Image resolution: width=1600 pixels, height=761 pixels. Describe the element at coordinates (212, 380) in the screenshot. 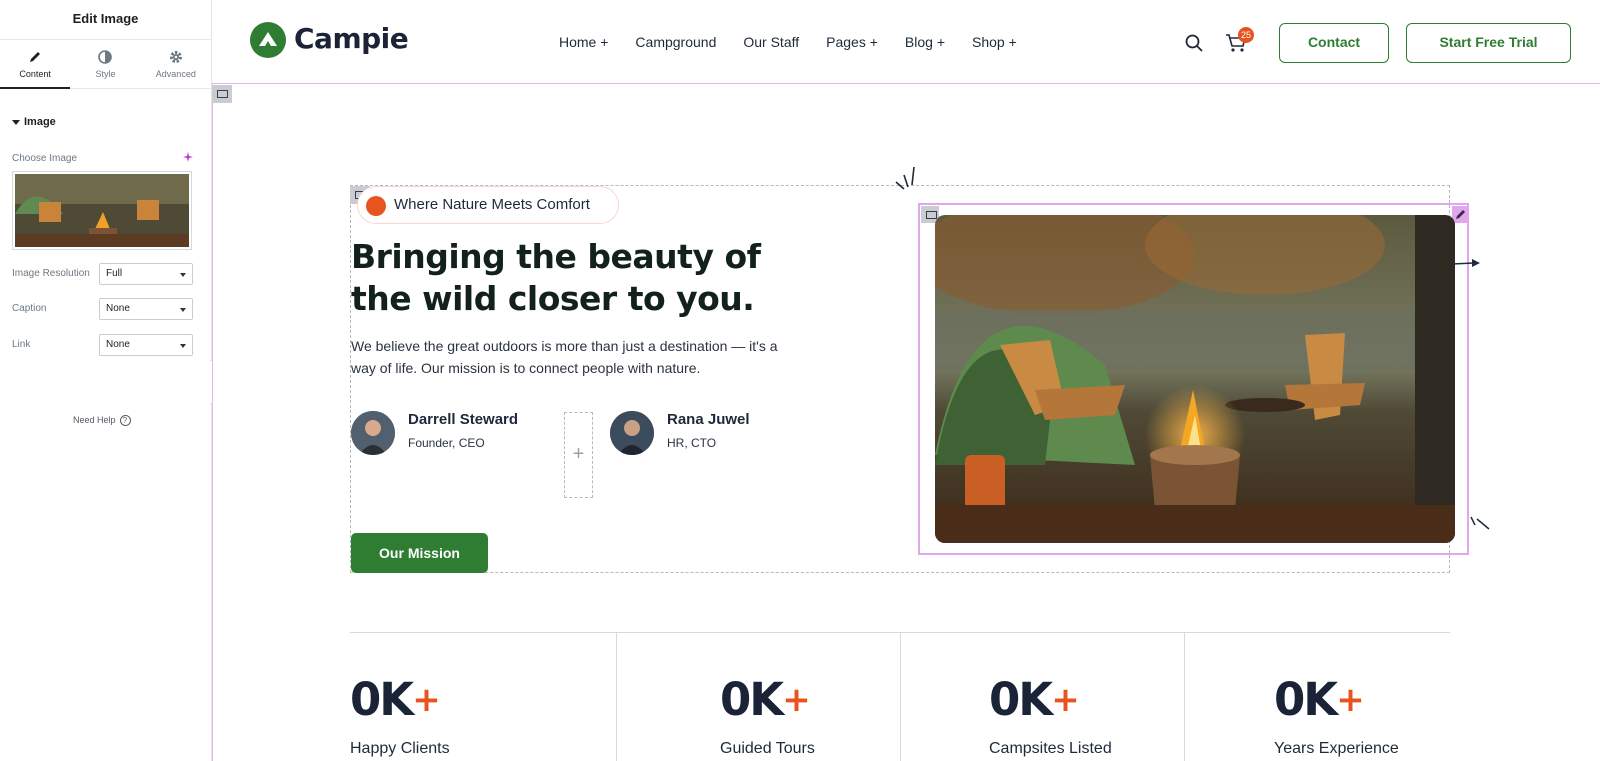

I see `preview-border` at that location.